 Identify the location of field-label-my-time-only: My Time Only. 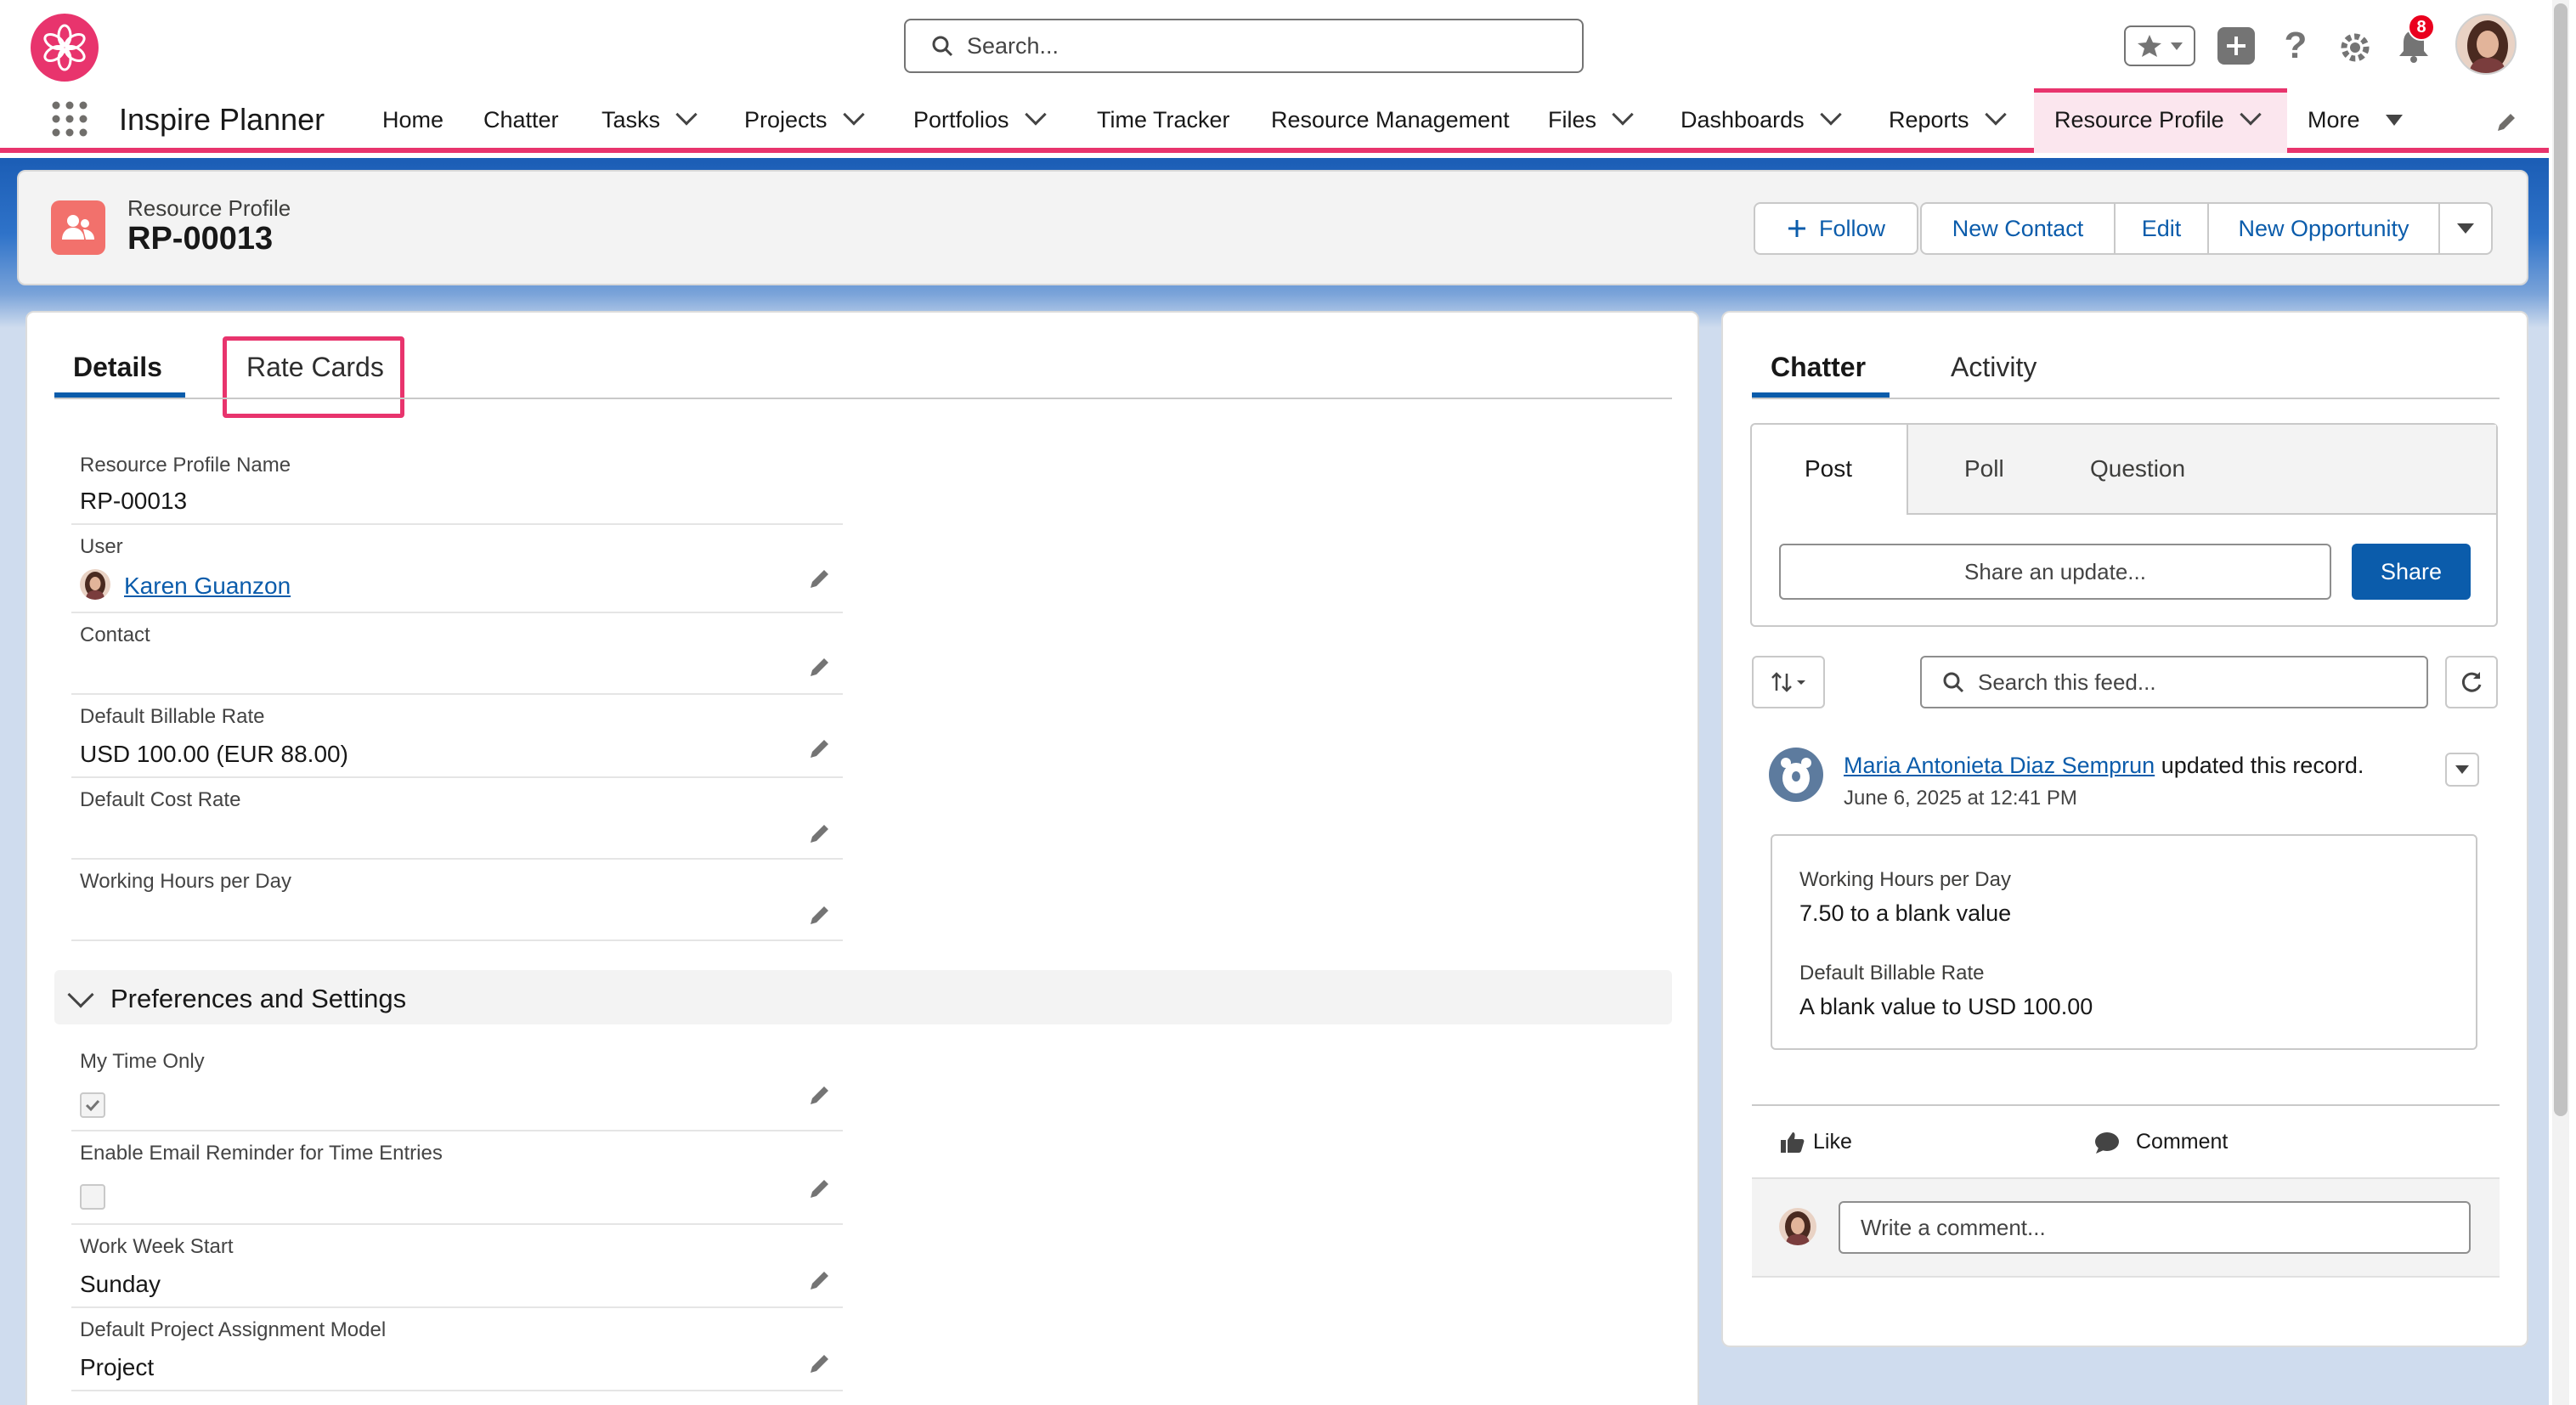
(143, 1061).